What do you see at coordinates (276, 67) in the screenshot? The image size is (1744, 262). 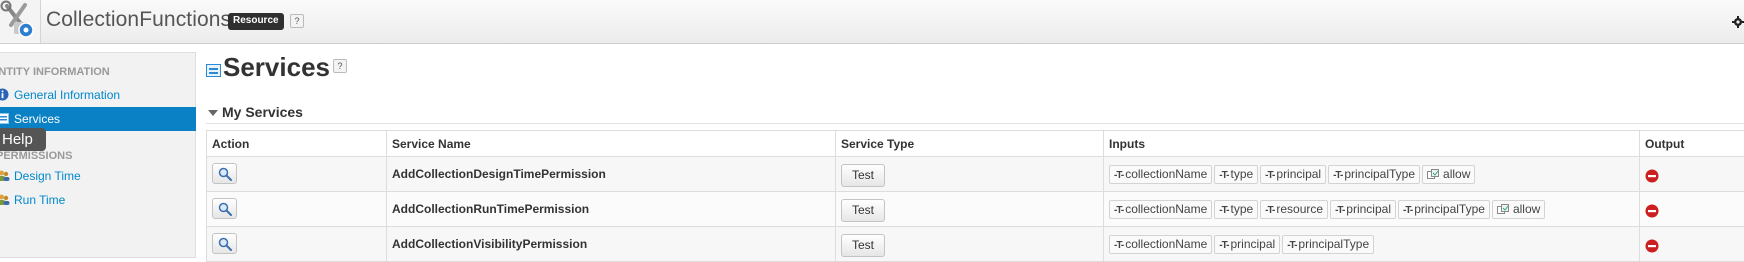 I see `page-title: Services` at bounding box center [276, 67].